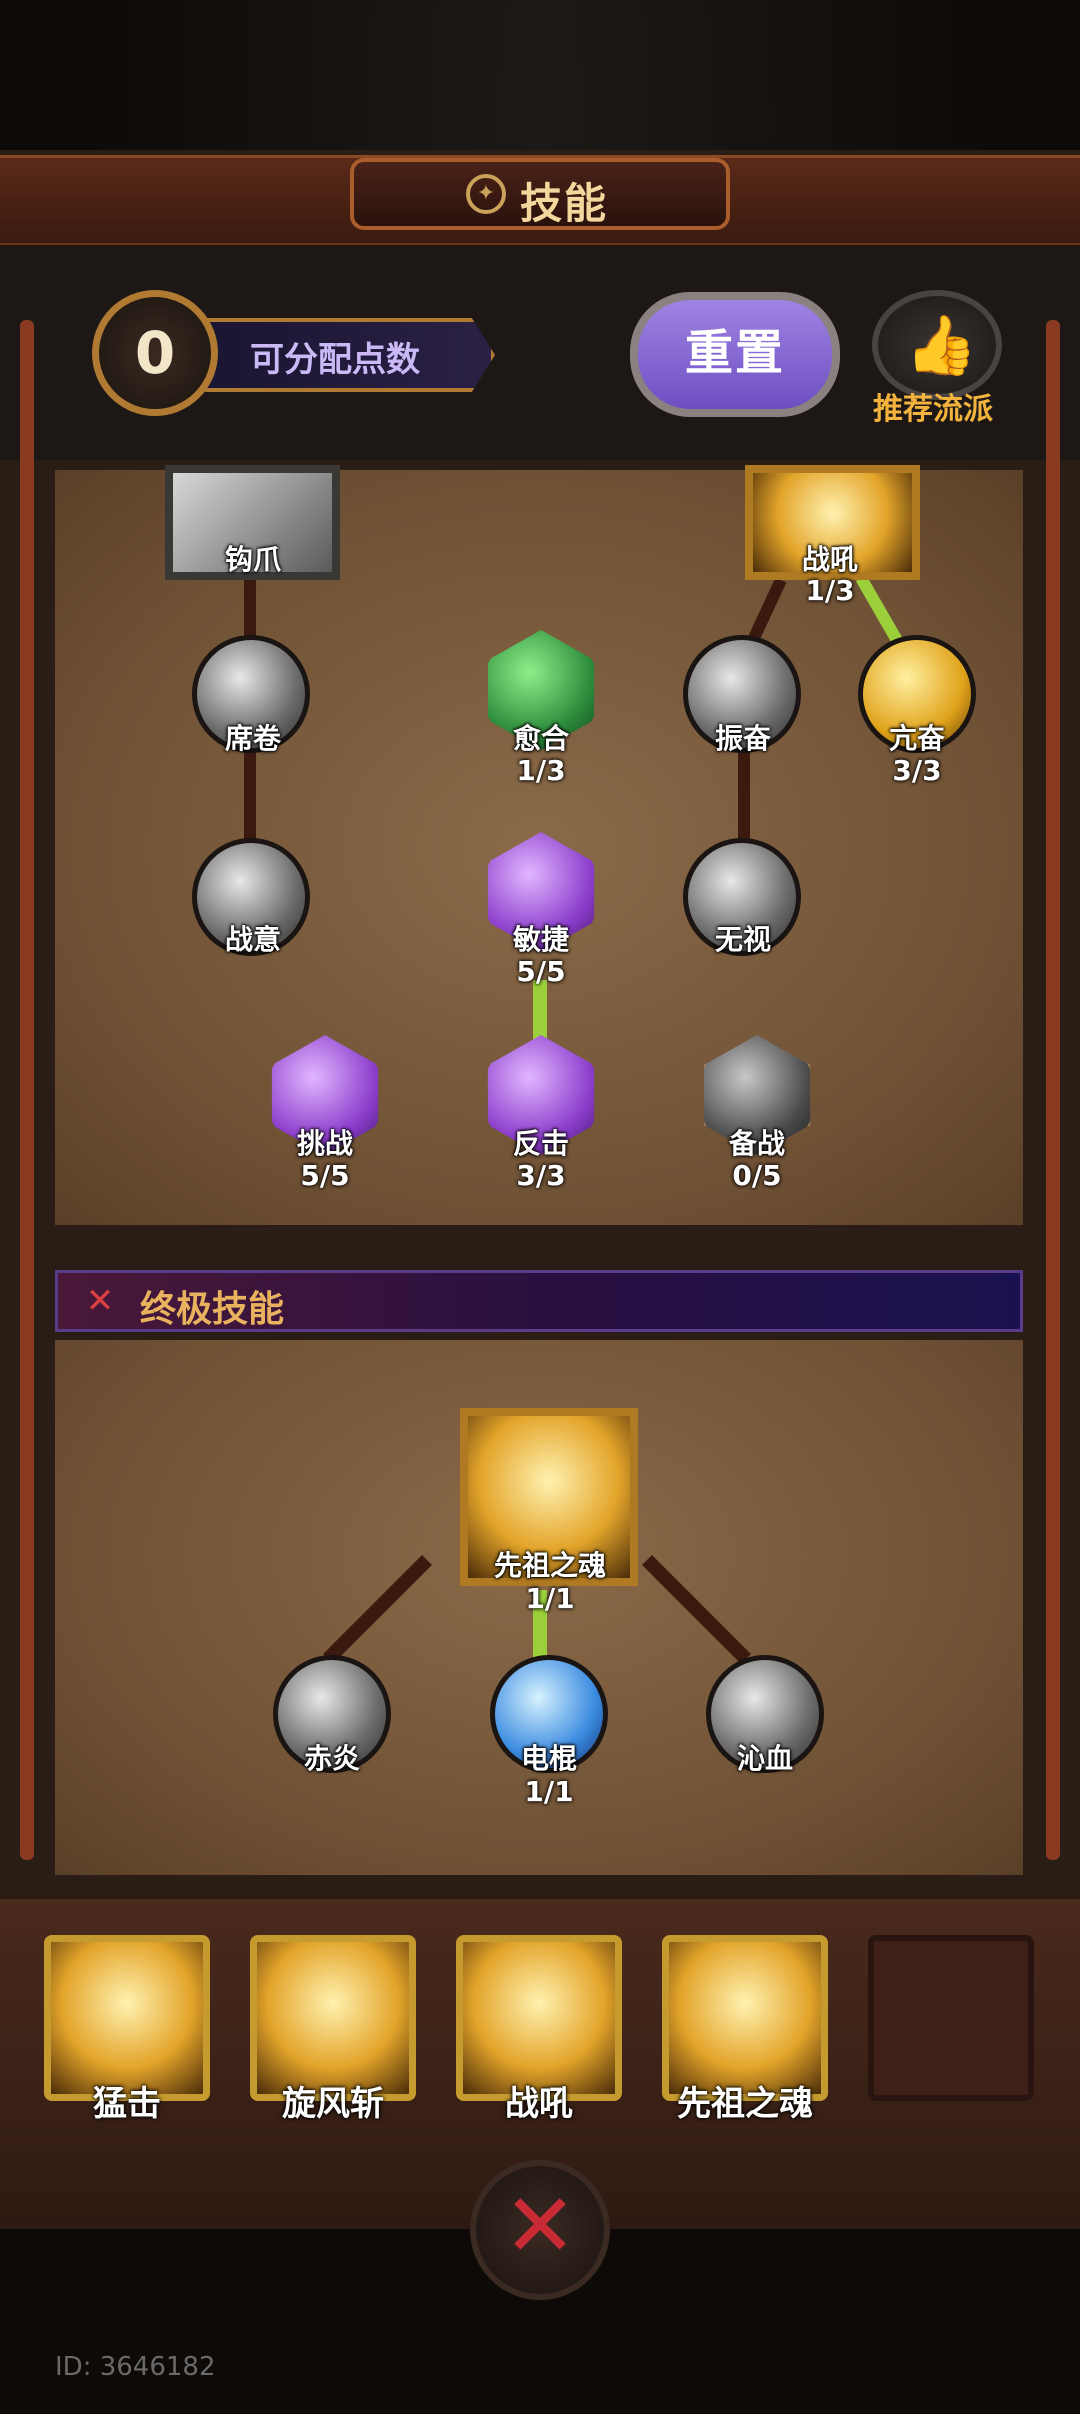 Image resolution: width=1080 pixels, height=2414 pixels. Describe the element at coordinates (324, 1143) in the screenshot. I see `tiaozhan-skill-label: 挑战` at that location.